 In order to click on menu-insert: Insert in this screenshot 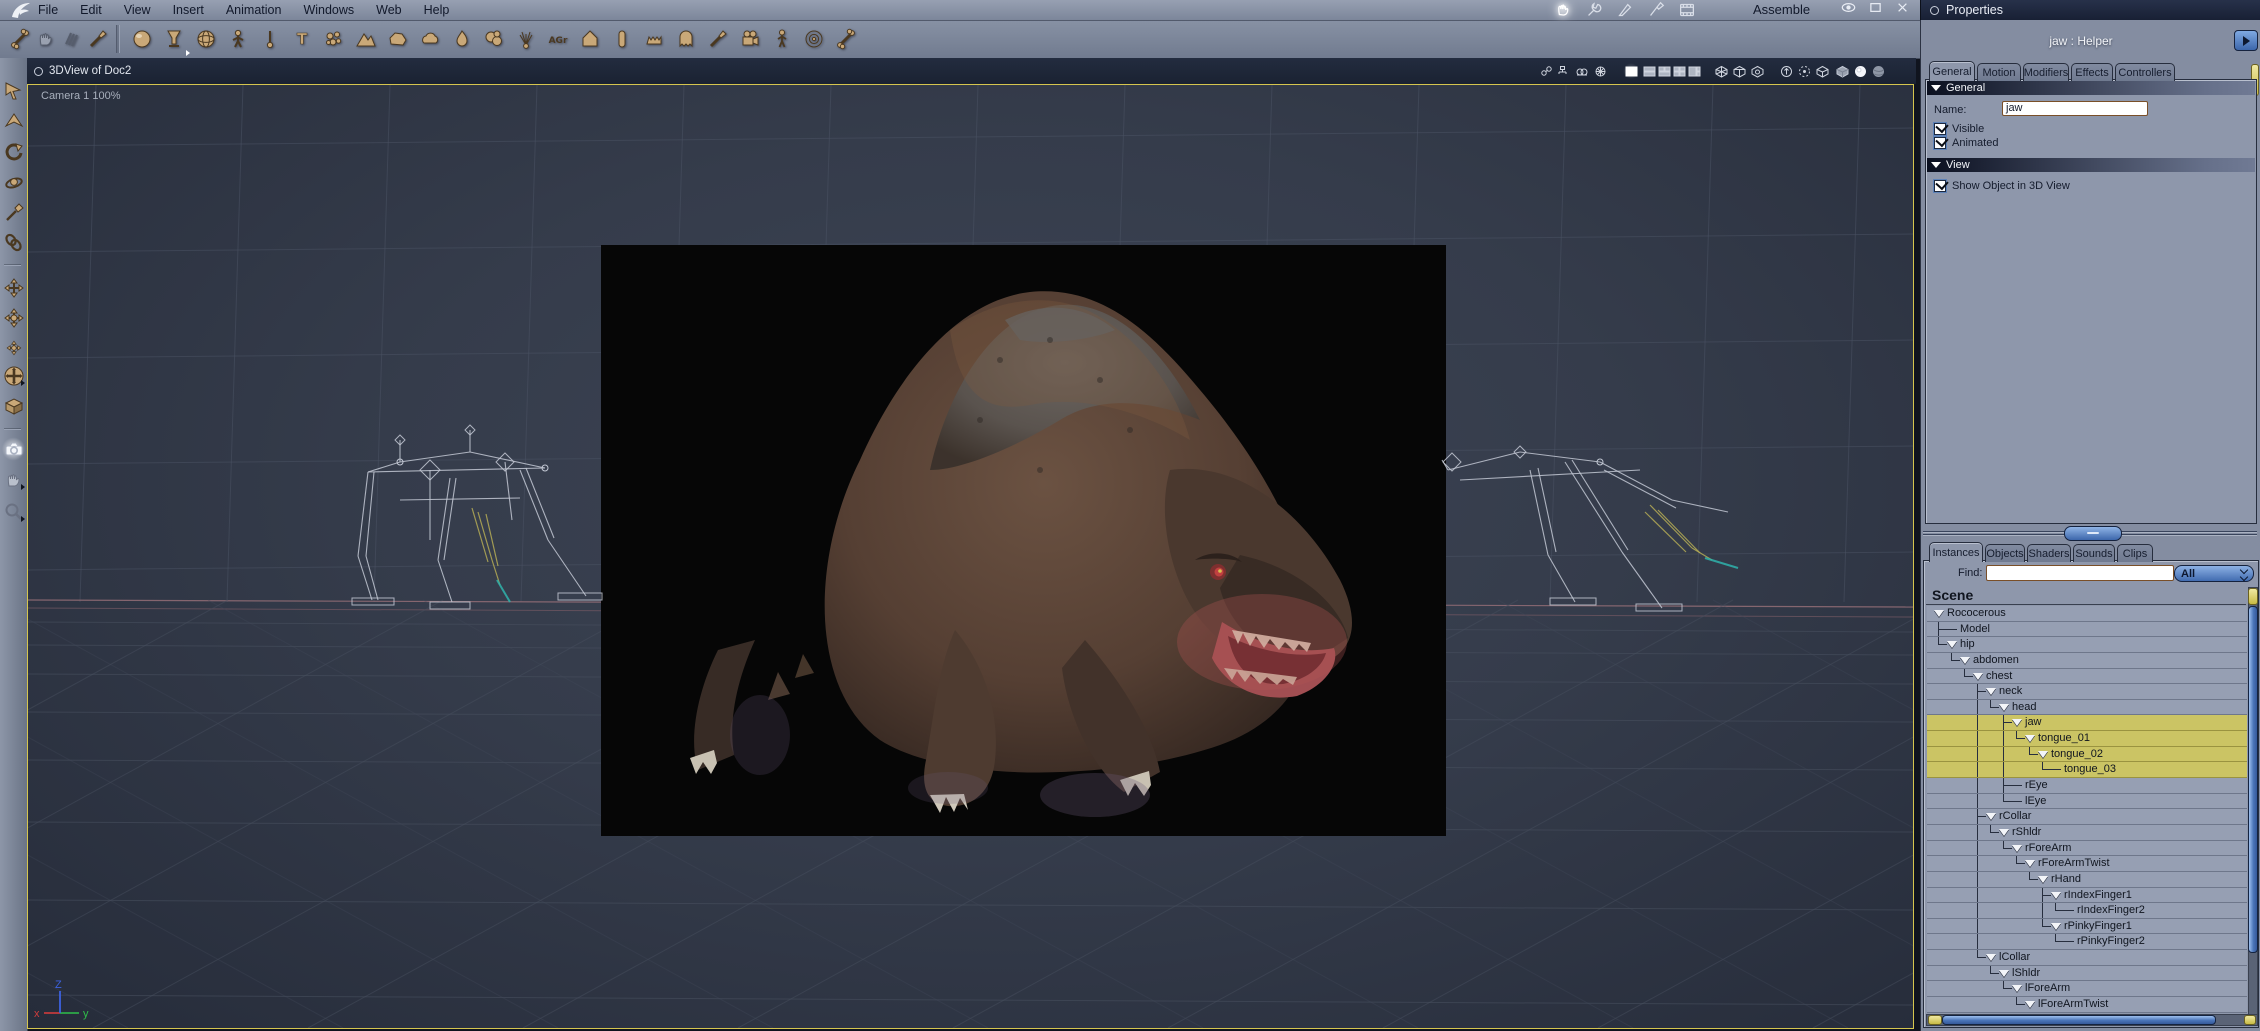, I will do `click(188, 10)`.